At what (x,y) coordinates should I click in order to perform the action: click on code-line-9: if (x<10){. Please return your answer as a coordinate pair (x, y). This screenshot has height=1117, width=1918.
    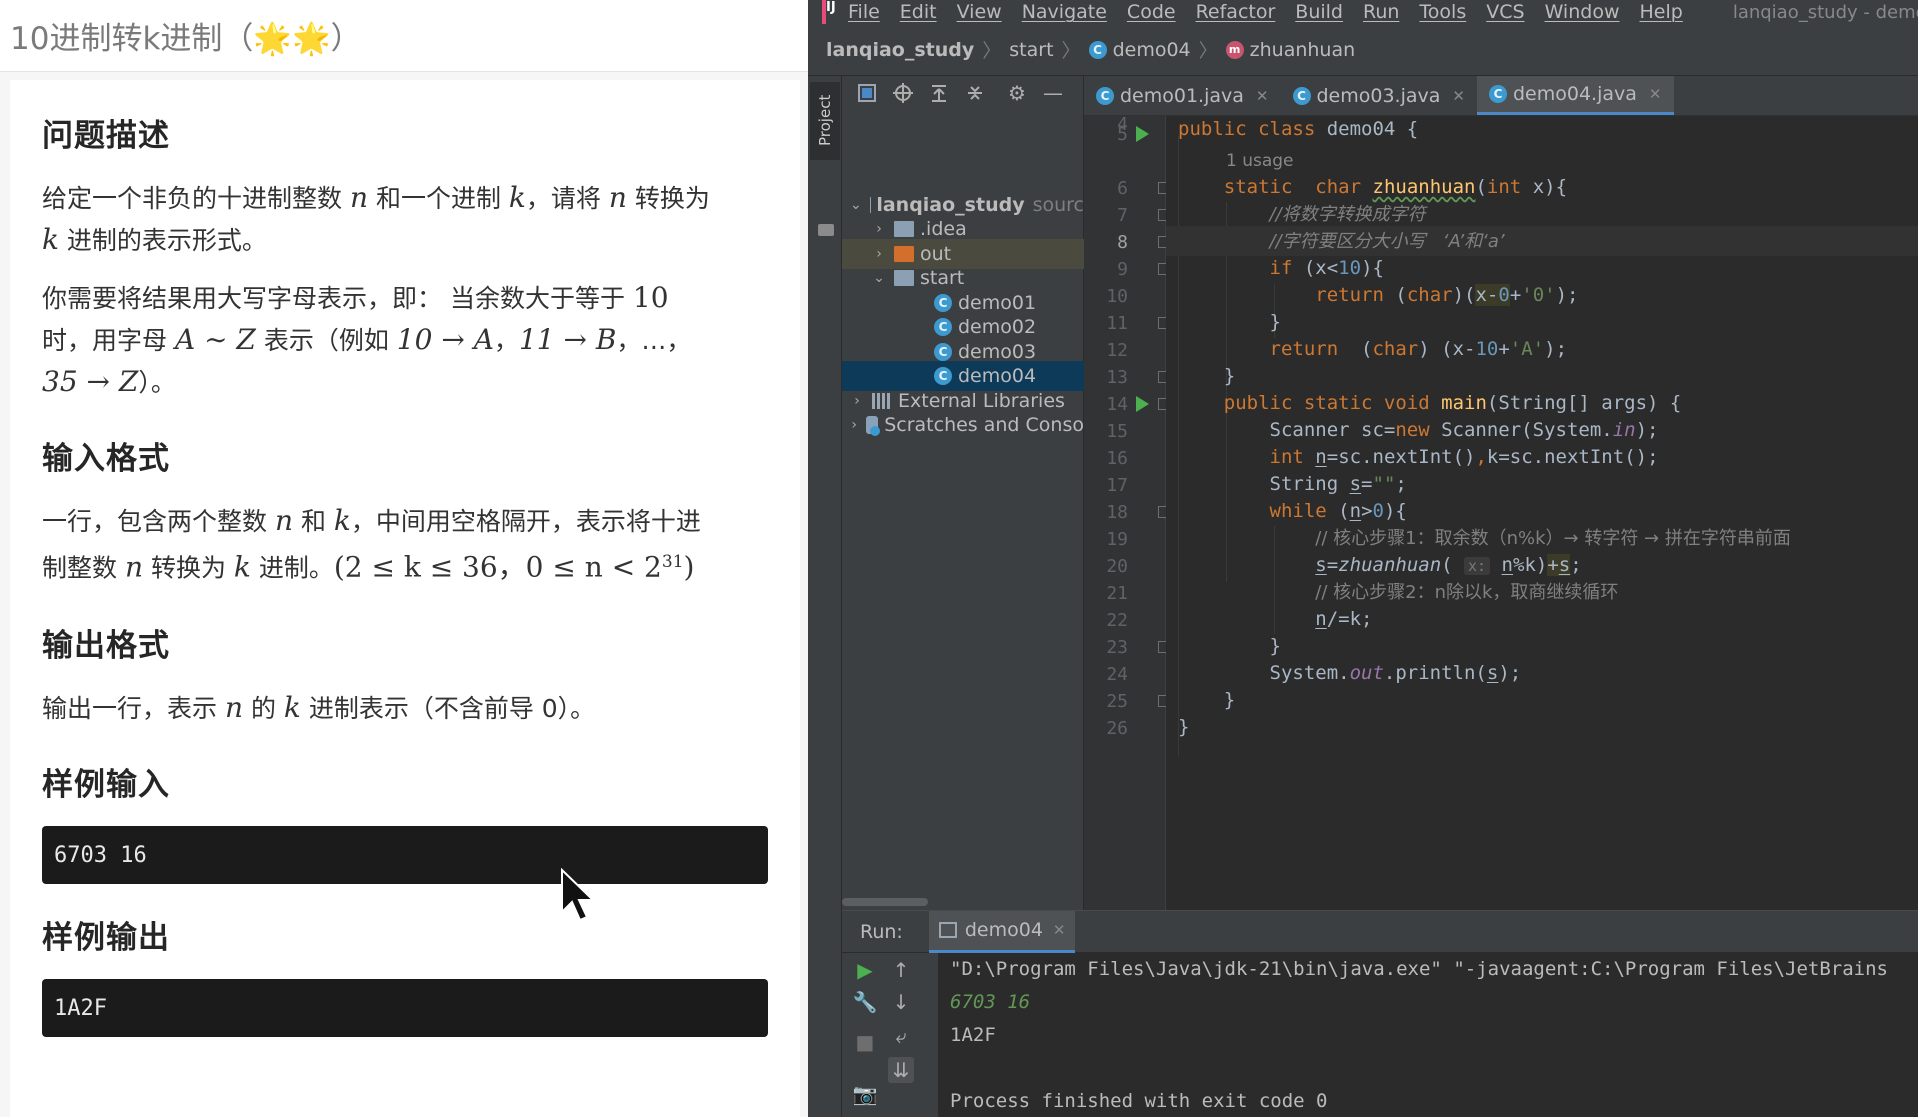
    Looking at the image, I should click on (1326, 268).